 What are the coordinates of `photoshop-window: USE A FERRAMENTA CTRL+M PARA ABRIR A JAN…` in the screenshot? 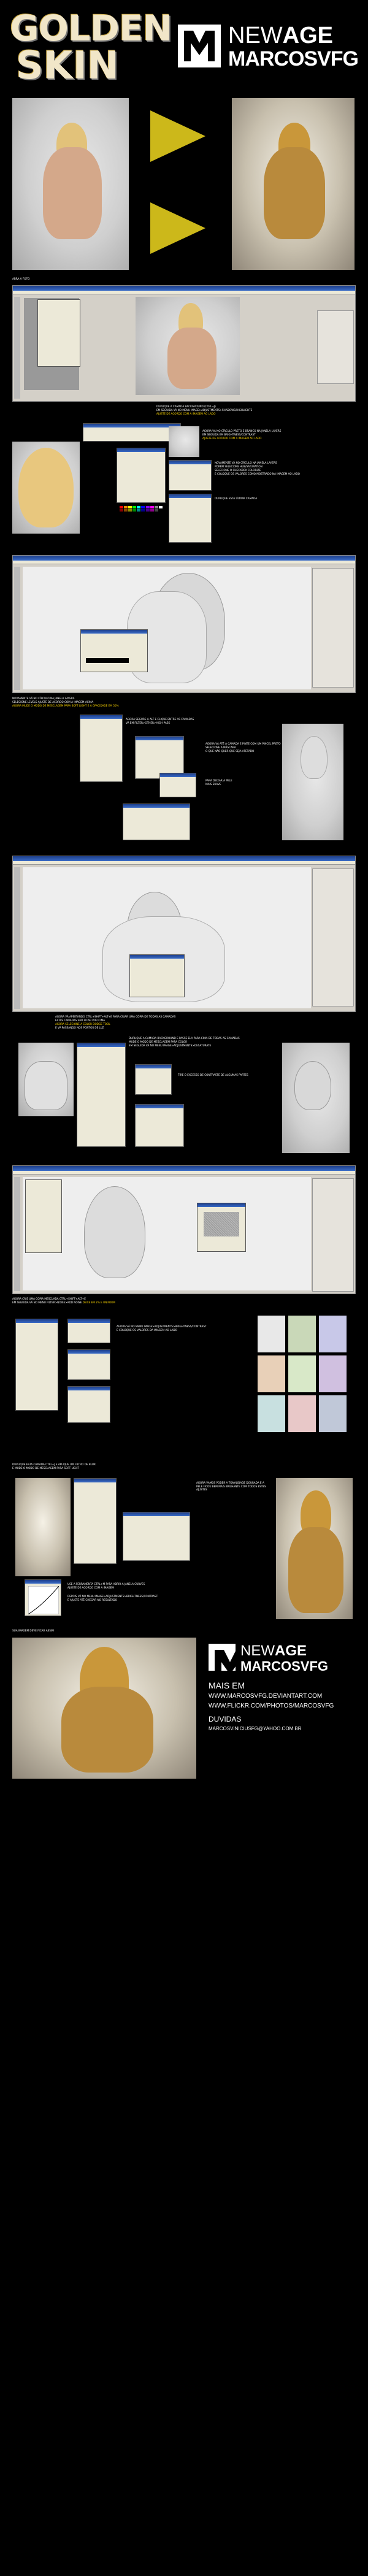 It's located at (184, 1548).